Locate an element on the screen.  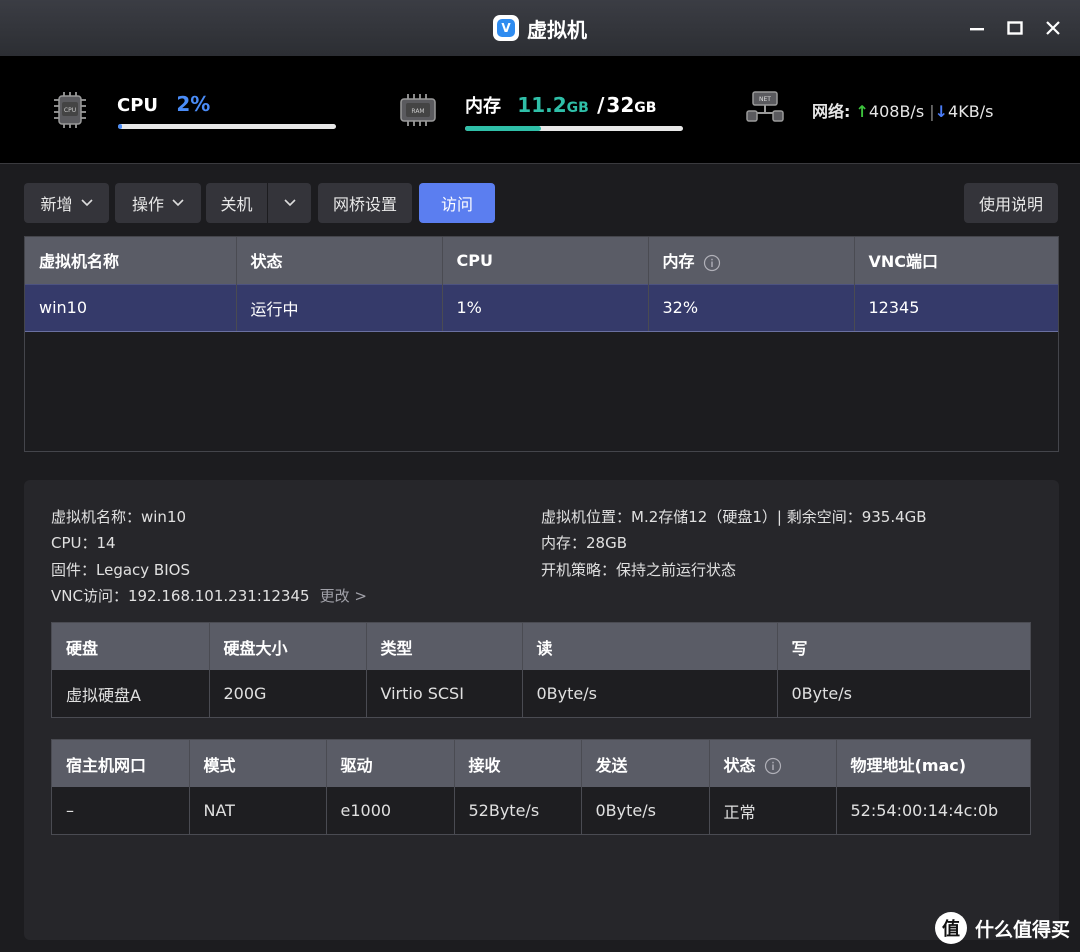
cpu-chip-text: CPU is located at coordinates (70, 110).